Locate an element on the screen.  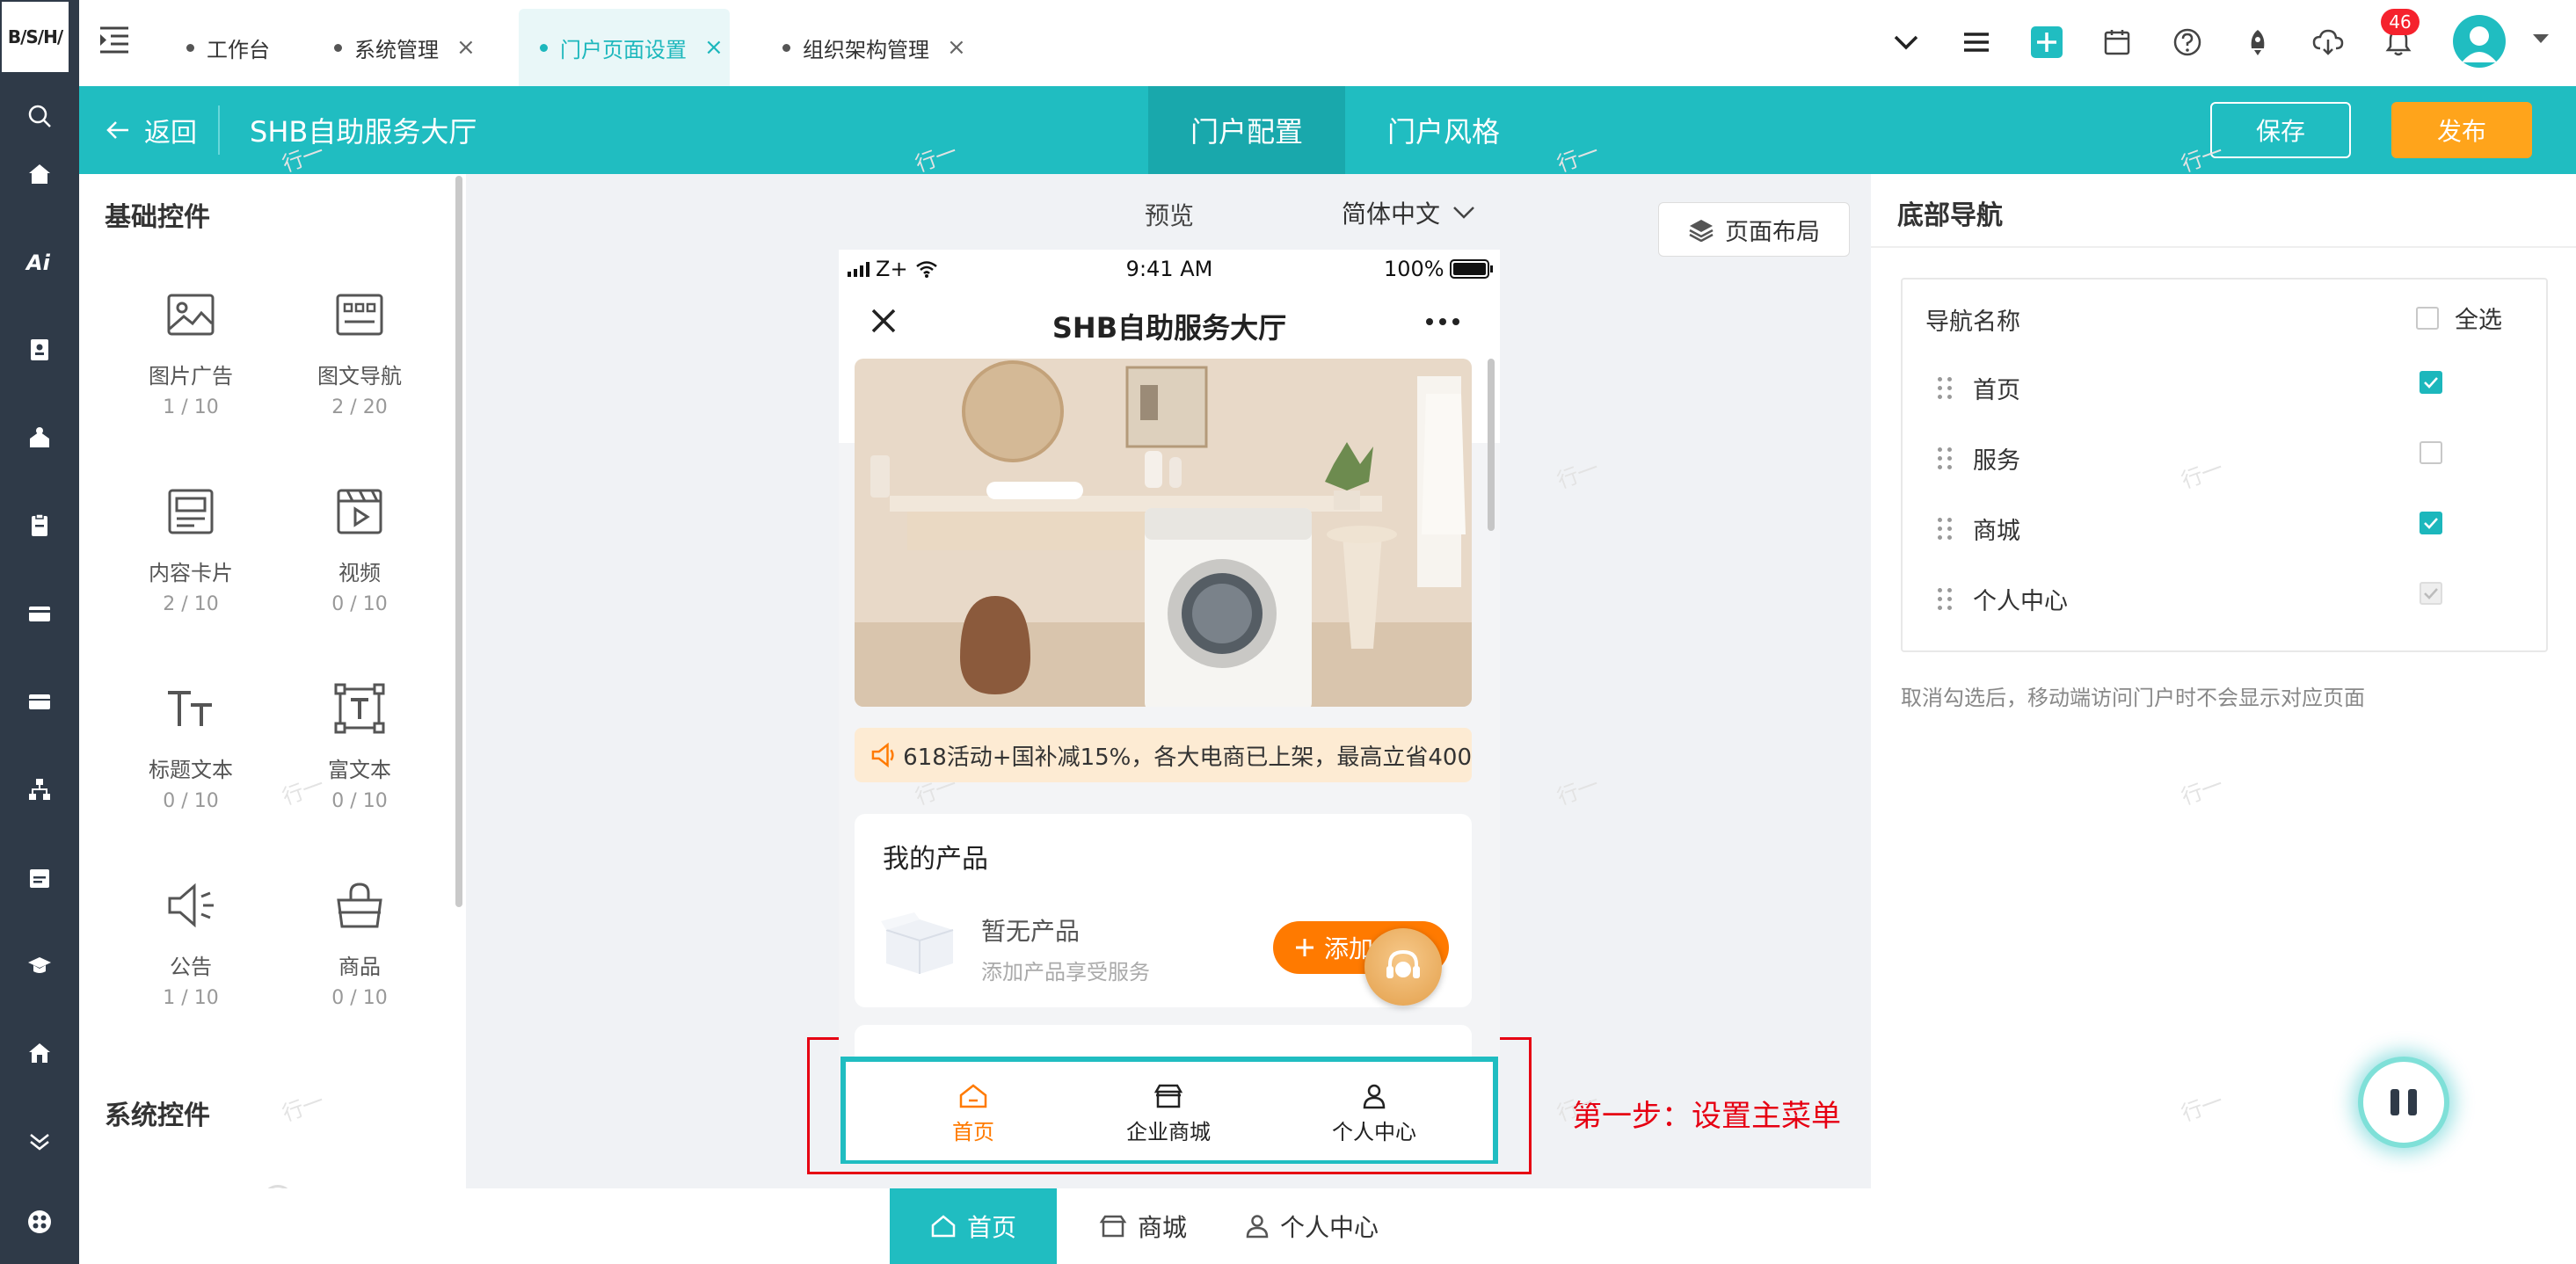
search-icon is located at coordinates (39, 116).